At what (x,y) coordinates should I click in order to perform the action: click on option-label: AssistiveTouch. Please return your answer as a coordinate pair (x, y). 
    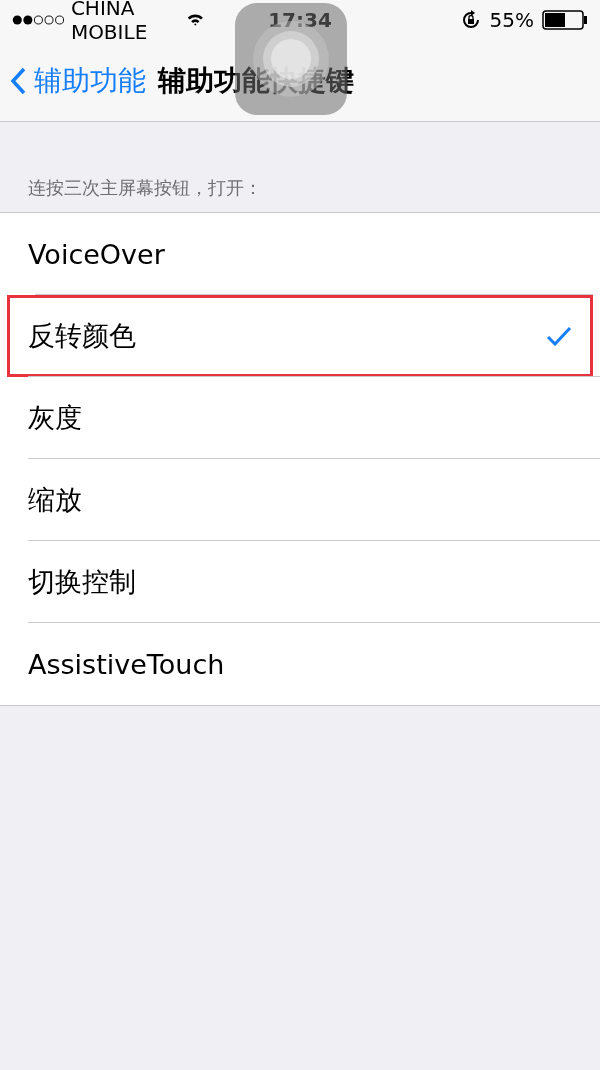
    Looking at the image, I should click on (126, 664).